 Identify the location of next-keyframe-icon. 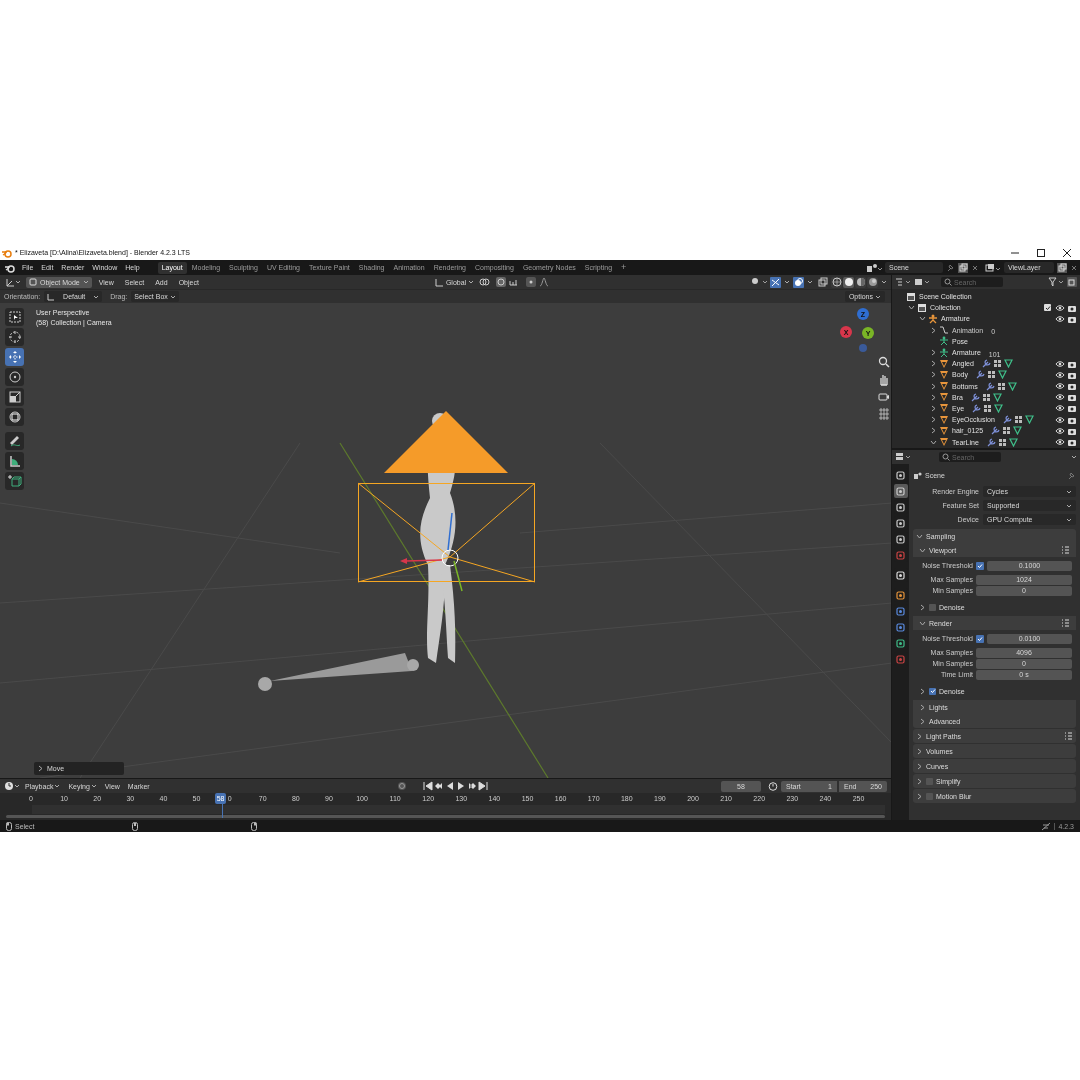
(471, 786).